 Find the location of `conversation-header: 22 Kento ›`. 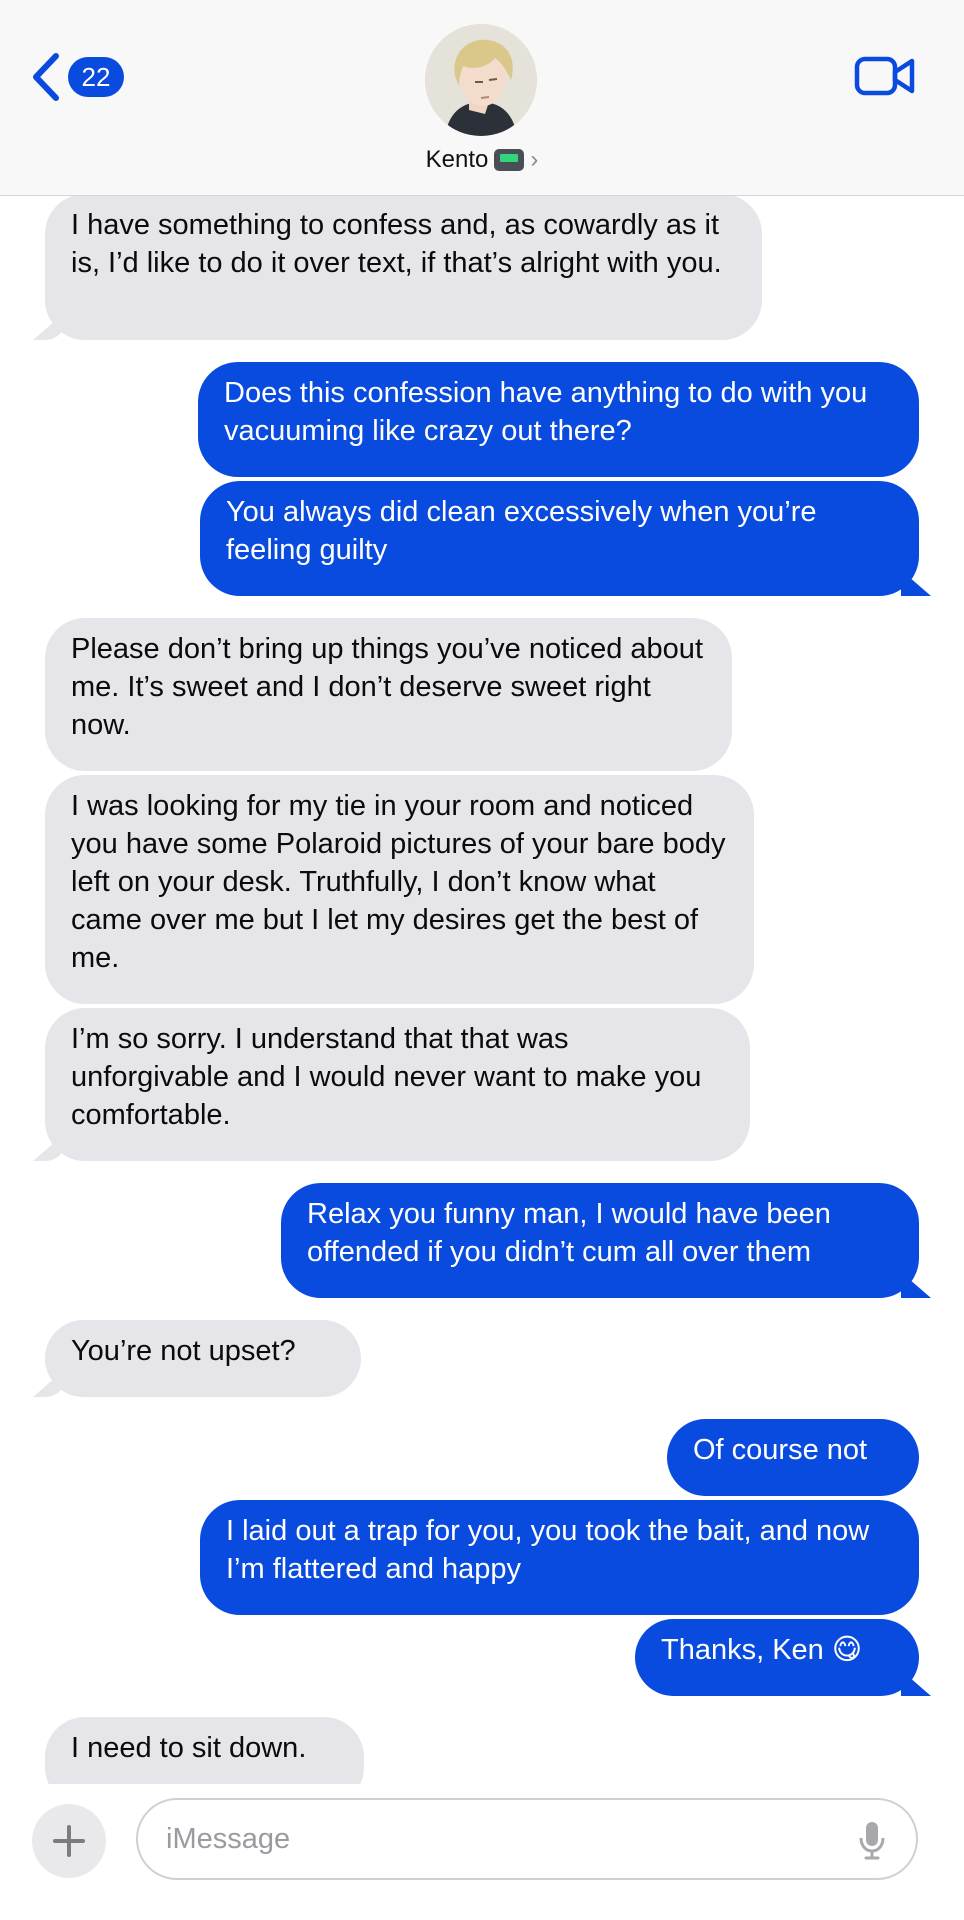

conversation-header: 22 Kento › is located at coordinates (482, 98).